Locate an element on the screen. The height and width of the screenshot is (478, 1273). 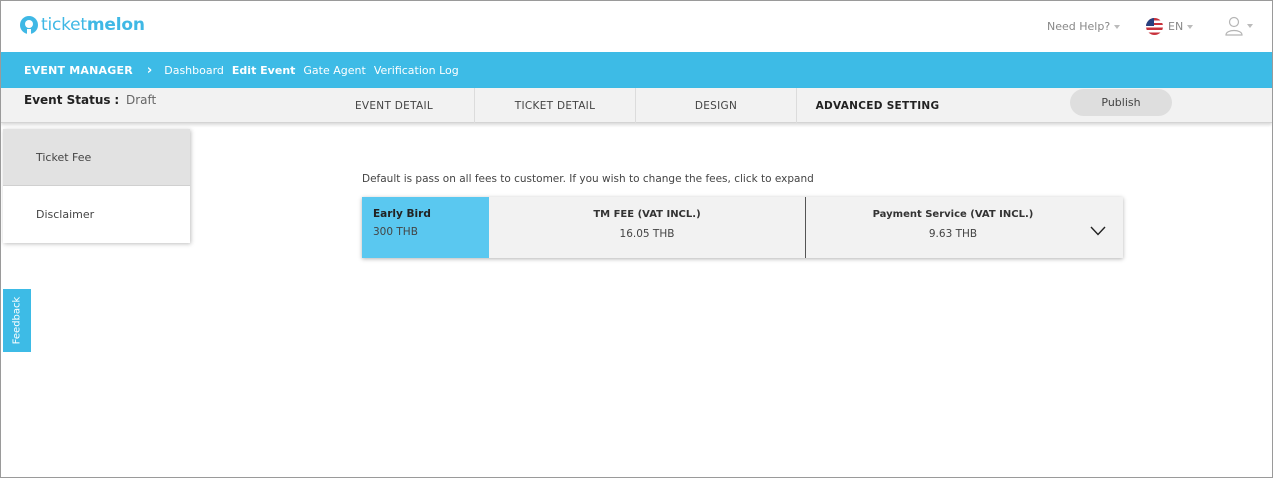
logo-text: ticketmelon is located at coordinates (93, 25).